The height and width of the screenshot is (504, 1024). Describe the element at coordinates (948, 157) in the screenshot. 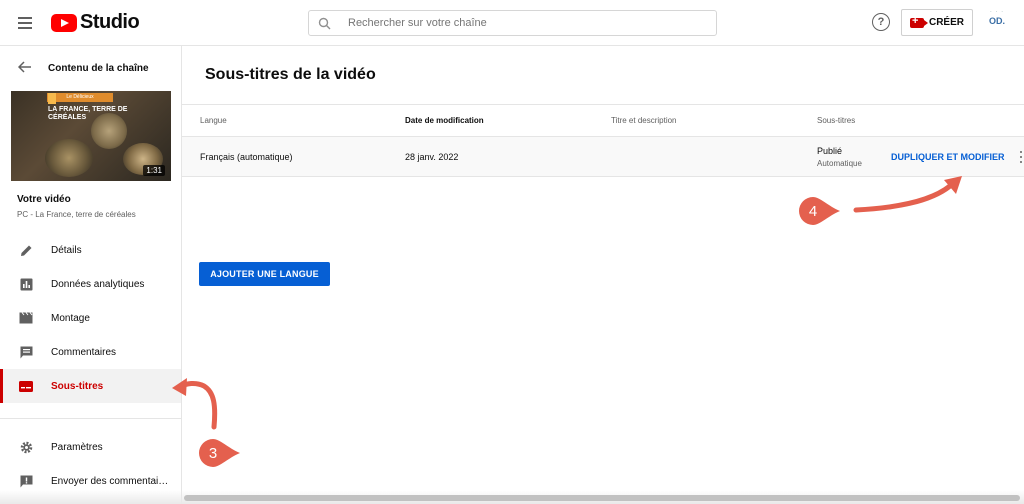

I see `duplicate-and-edit-link: DUPLIQUER ET MODIFIER` at that location.